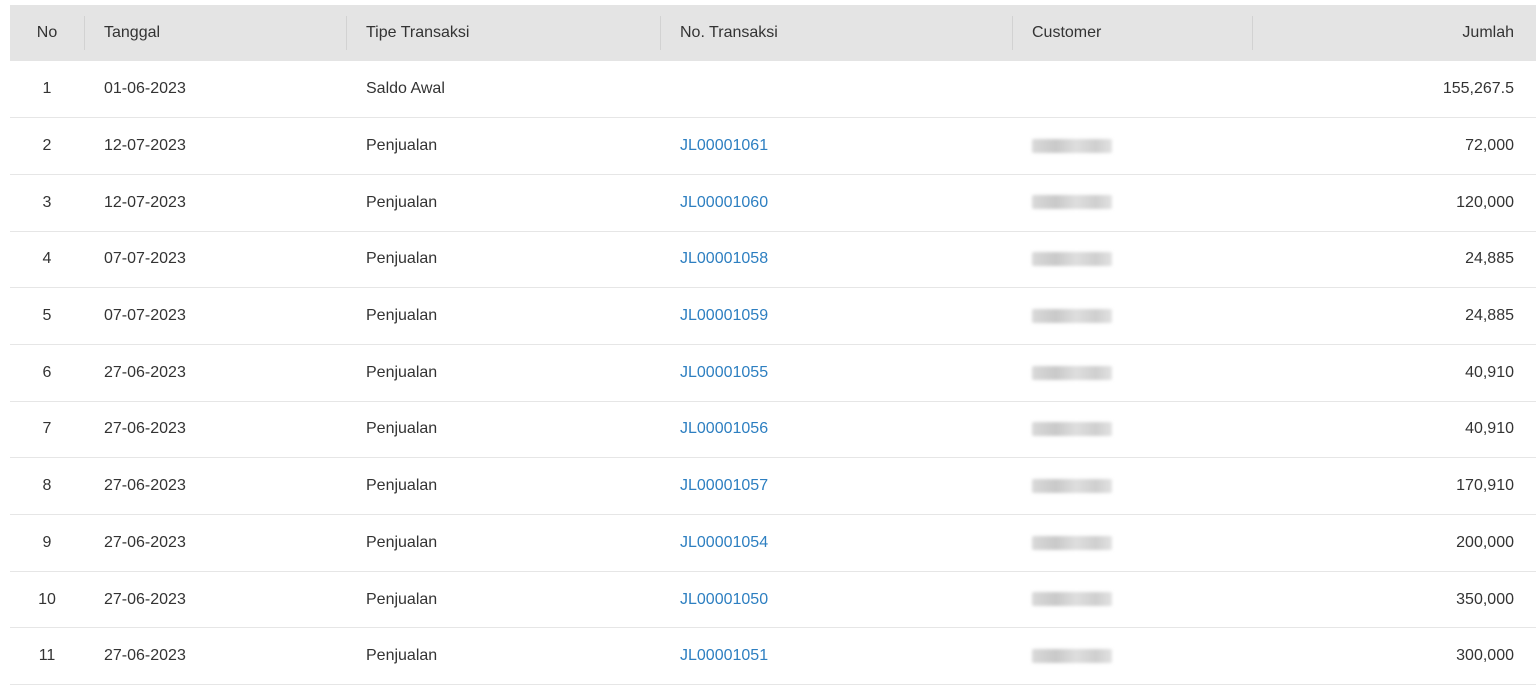 Image resolution: width=1540 pixels, height=685 pixels. What do you see at coordinates (836, 599) in the screenshot?
I see `row-no-transaksi-cell: JL00001050` at bounding box center [836, 599].